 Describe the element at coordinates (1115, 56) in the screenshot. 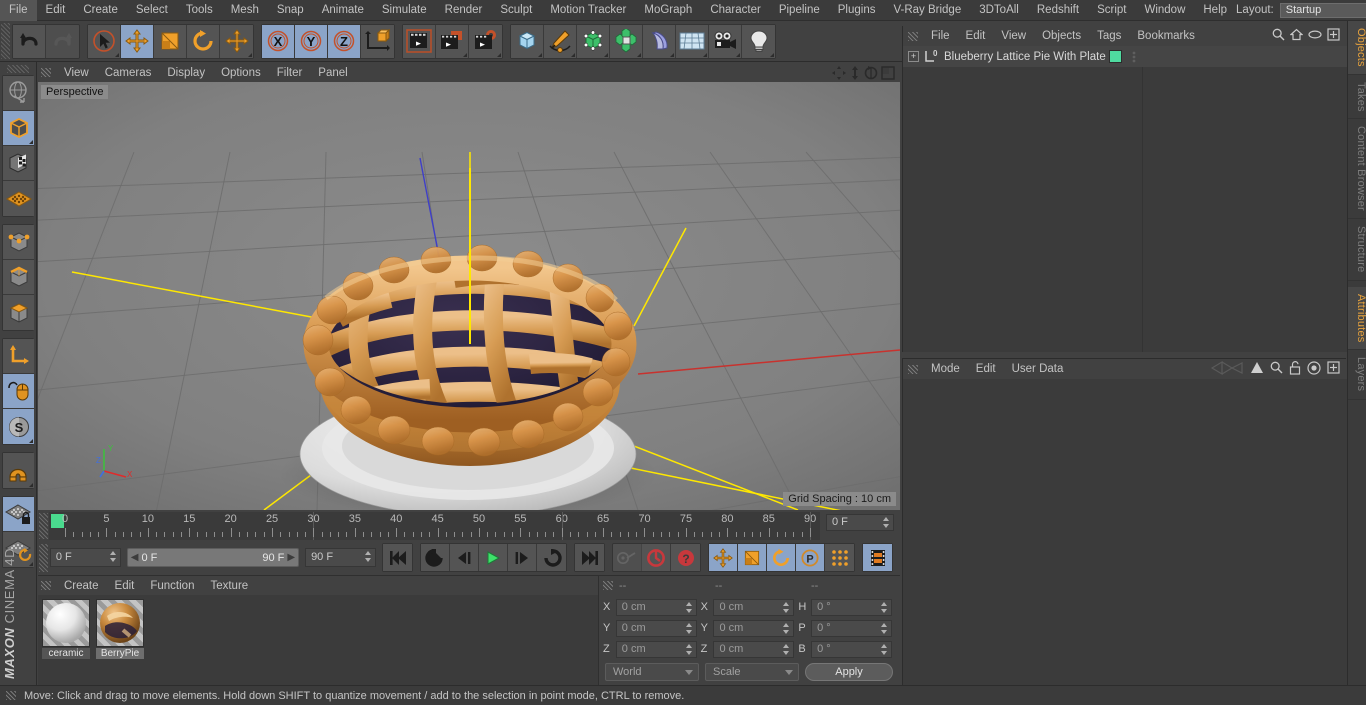

I see `material-tag-icon` at that location.